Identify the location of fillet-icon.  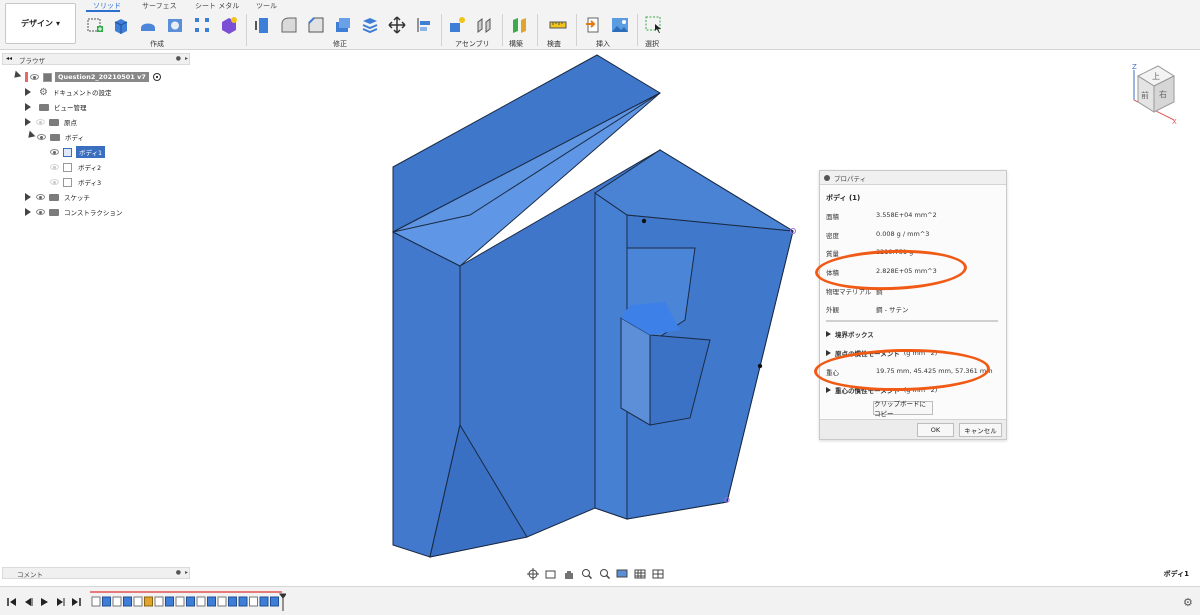
(289, 25).